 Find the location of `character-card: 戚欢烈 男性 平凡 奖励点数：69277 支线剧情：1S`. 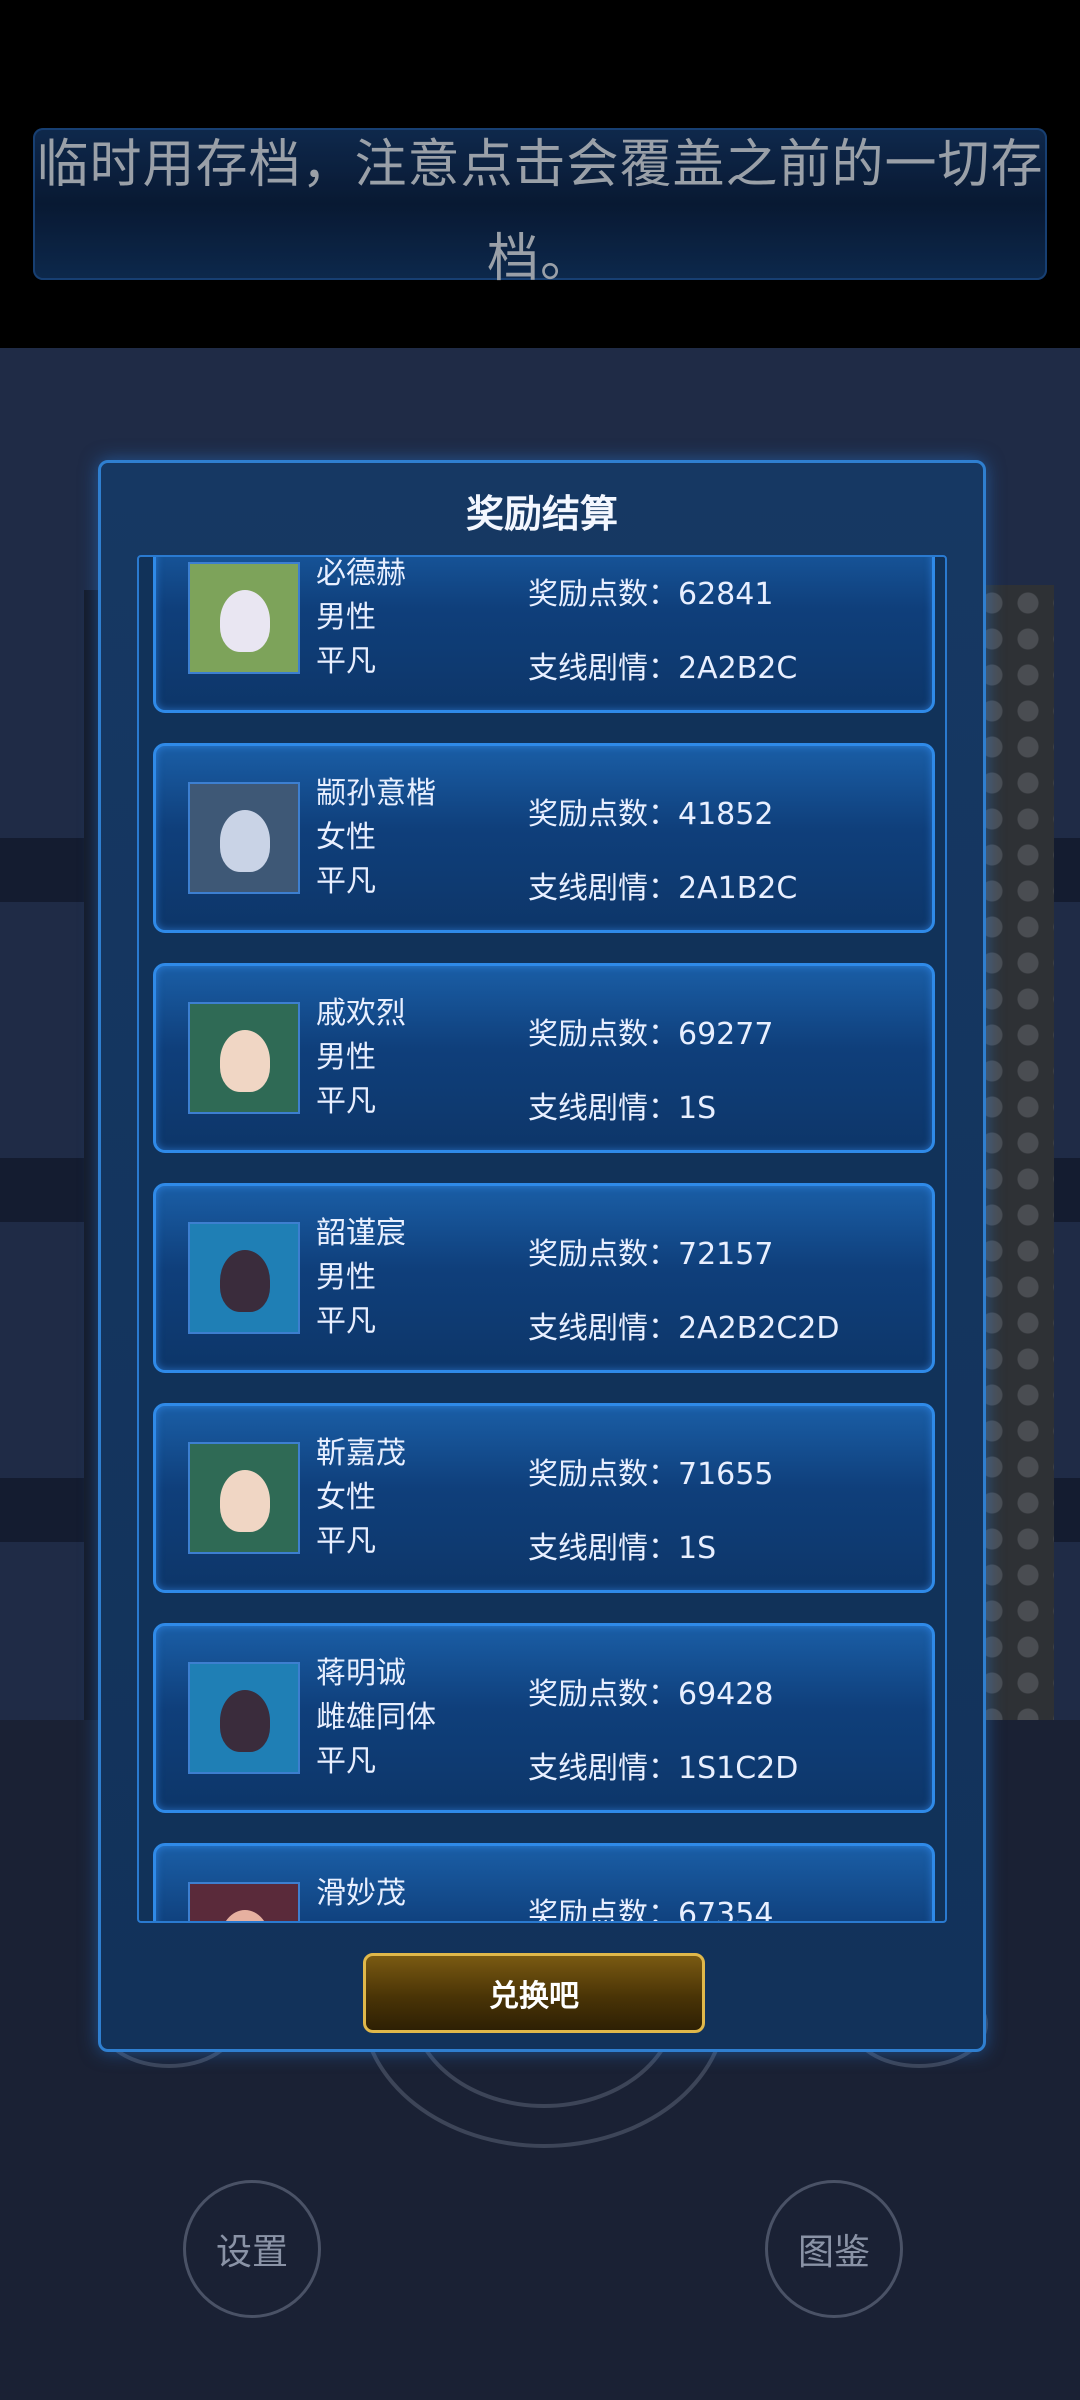

character-card: 戚欢烈 男性 平凡 奖励点数：69277 支线剧情：1S is located at coordinates (544, 1058).